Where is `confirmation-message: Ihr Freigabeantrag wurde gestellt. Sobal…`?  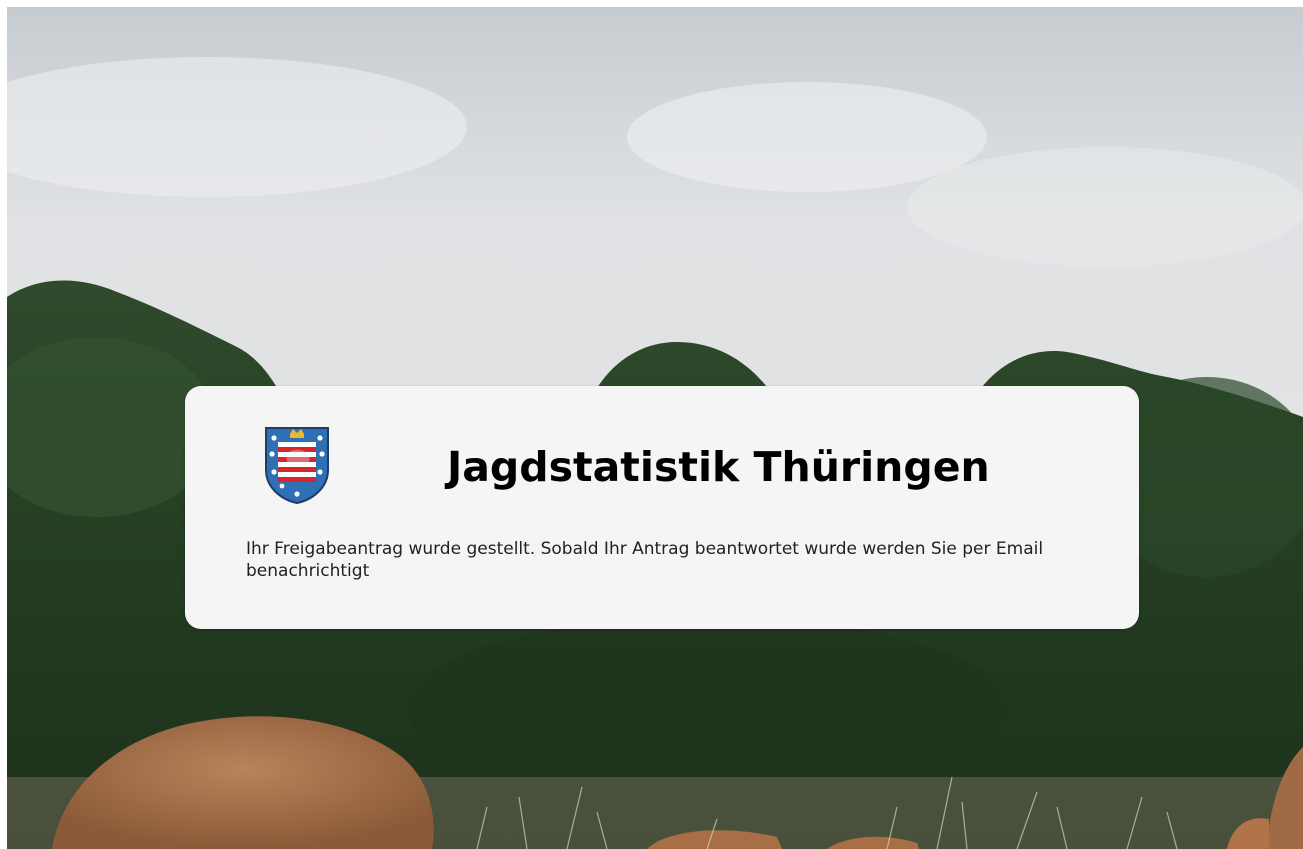 confirmation-message: Ihr Freigabeantrag wurde gestellt. Sobal… is located at coordinates (645, 560).